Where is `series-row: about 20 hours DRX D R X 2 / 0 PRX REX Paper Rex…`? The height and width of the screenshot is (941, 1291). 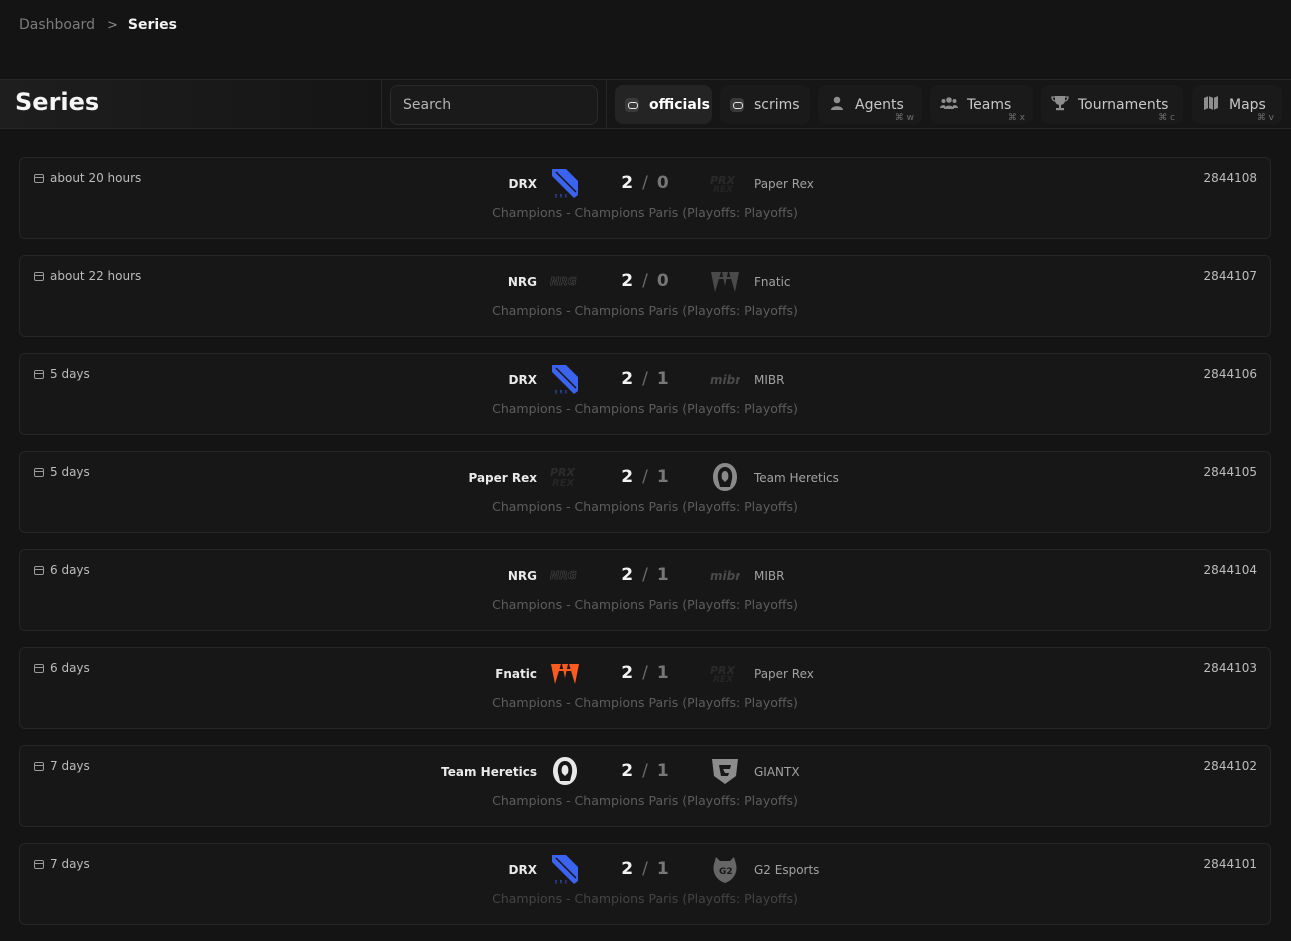 series-row: about 20 hours DRX D R X 2 / 0 PRX REX Paper Rex… is located at coordinates (645, 198).